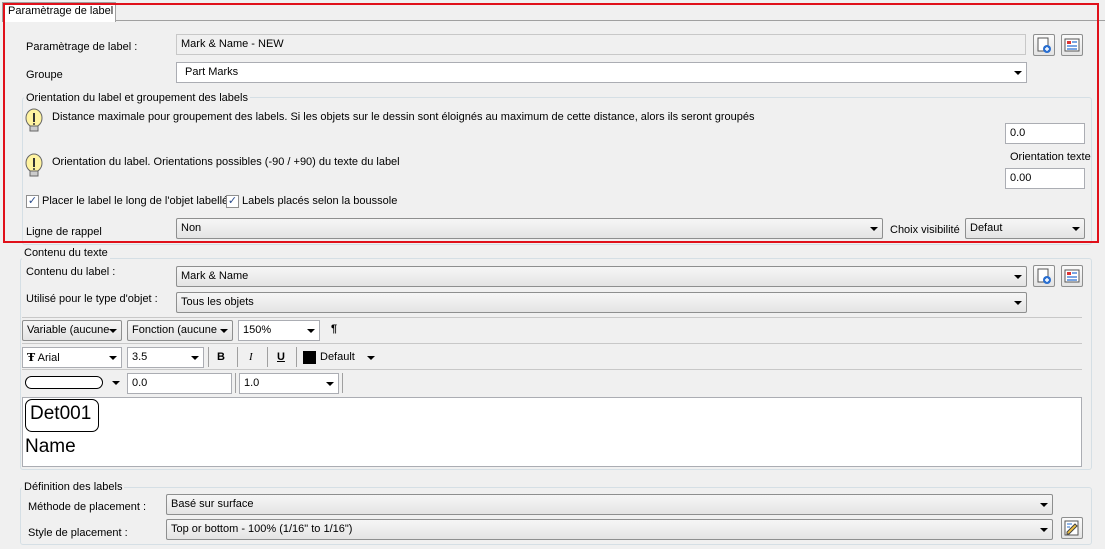 Image resolution: width=1105 pixels, height=549 pixels. I want to click on label-content-value: Mark & Name, so click(215, 276).